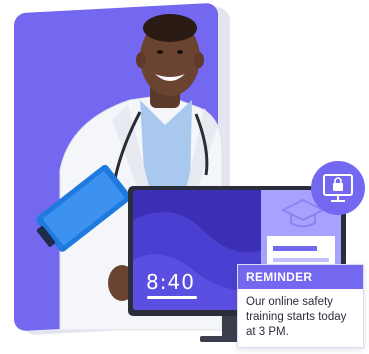  Describe the element at coordinates (172, 297) in the screenshot. I see `clock-underline` at that location.